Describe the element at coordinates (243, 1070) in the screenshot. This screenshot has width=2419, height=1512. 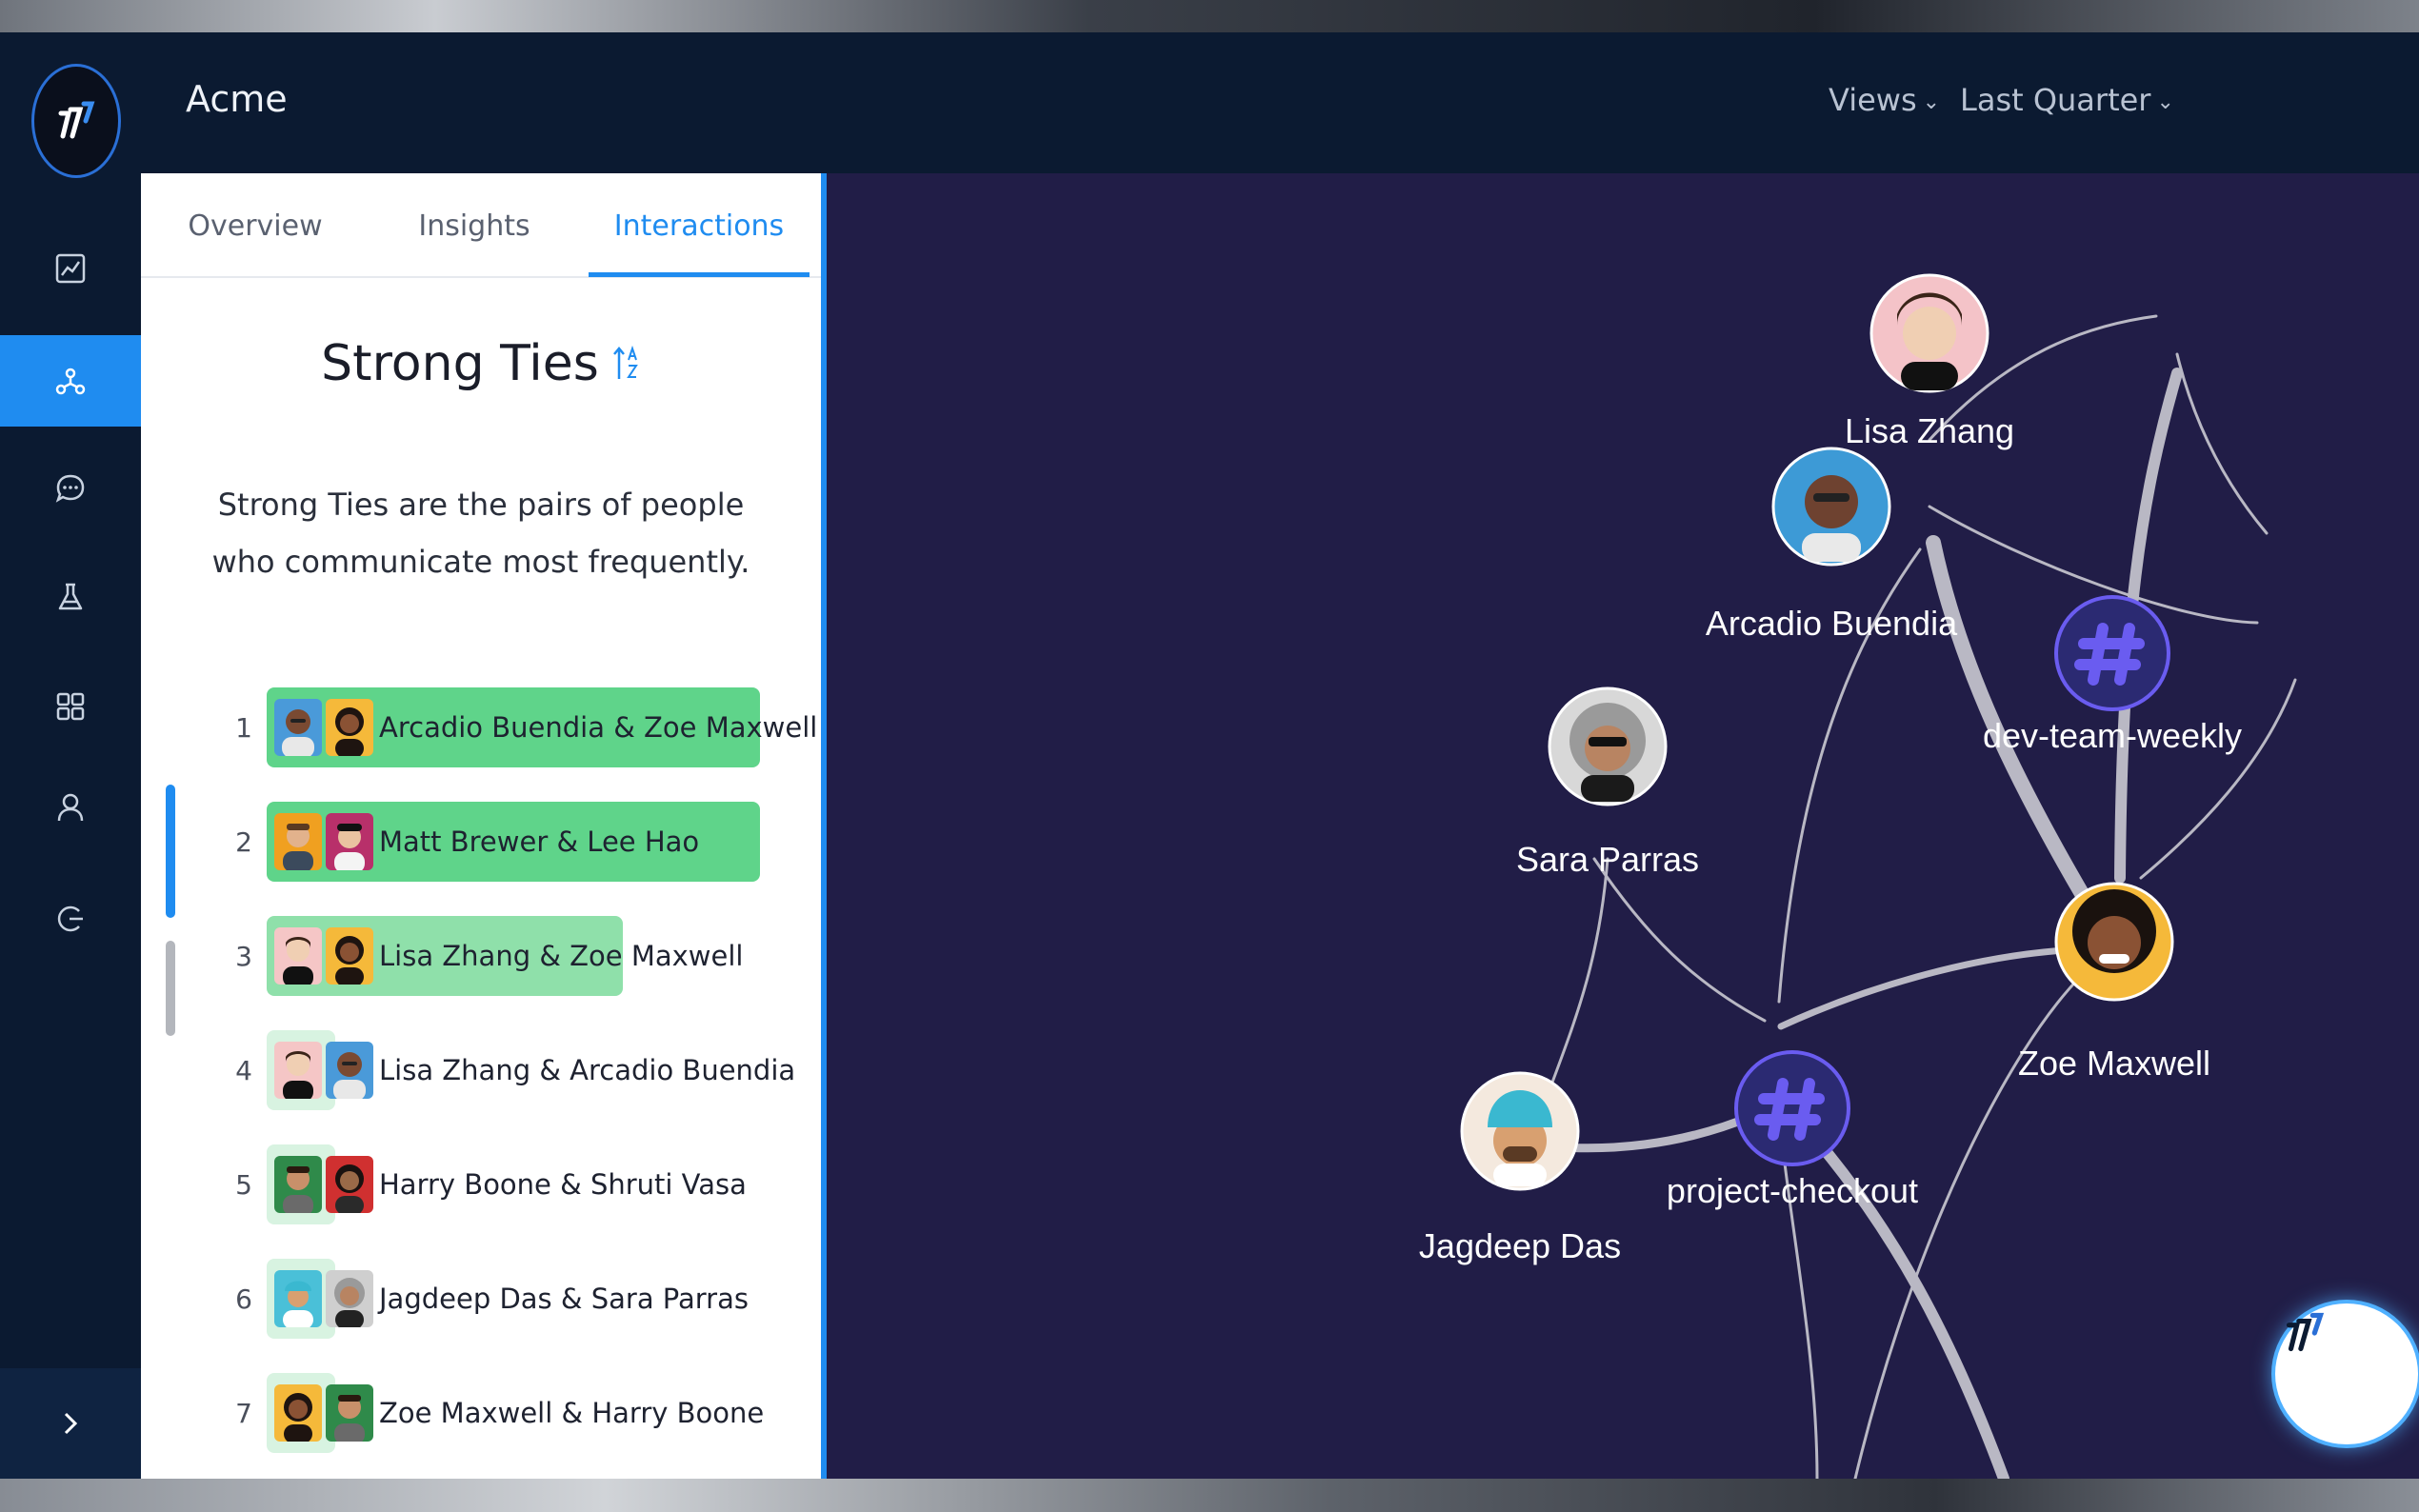
I see `tie-rank: 4` at that location.